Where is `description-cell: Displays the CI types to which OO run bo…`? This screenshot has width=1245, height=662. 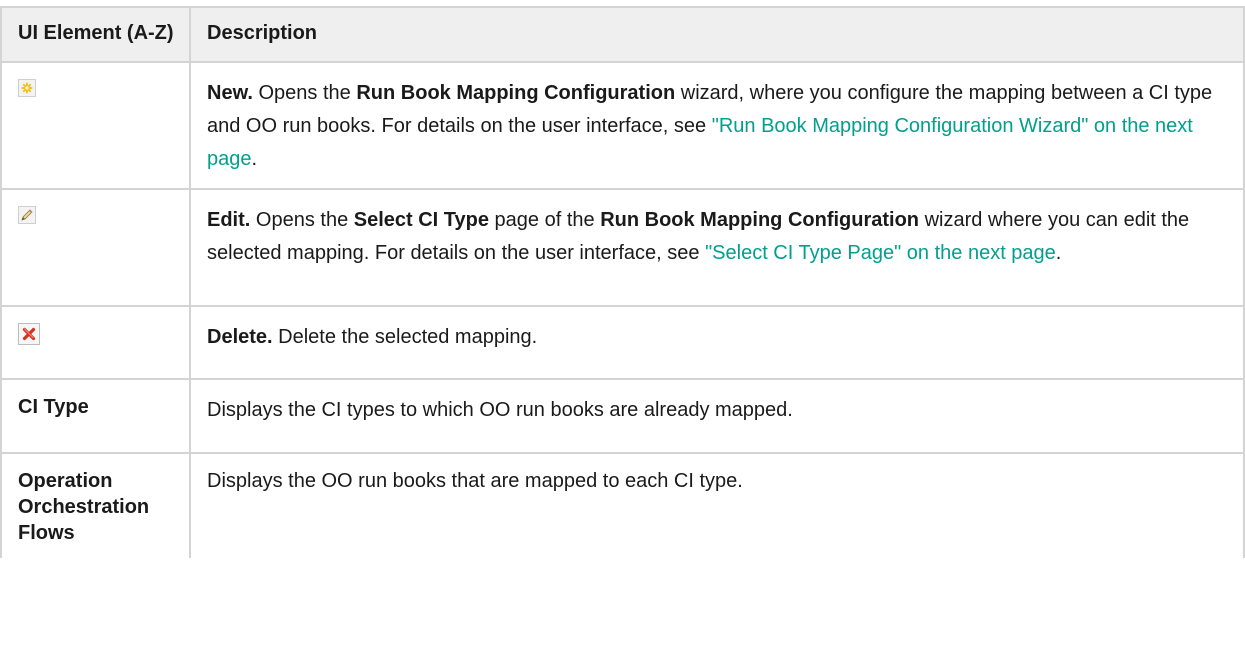
description-cell: Displays the CI types to which OO run bo… is located at coordinates (717, 416).